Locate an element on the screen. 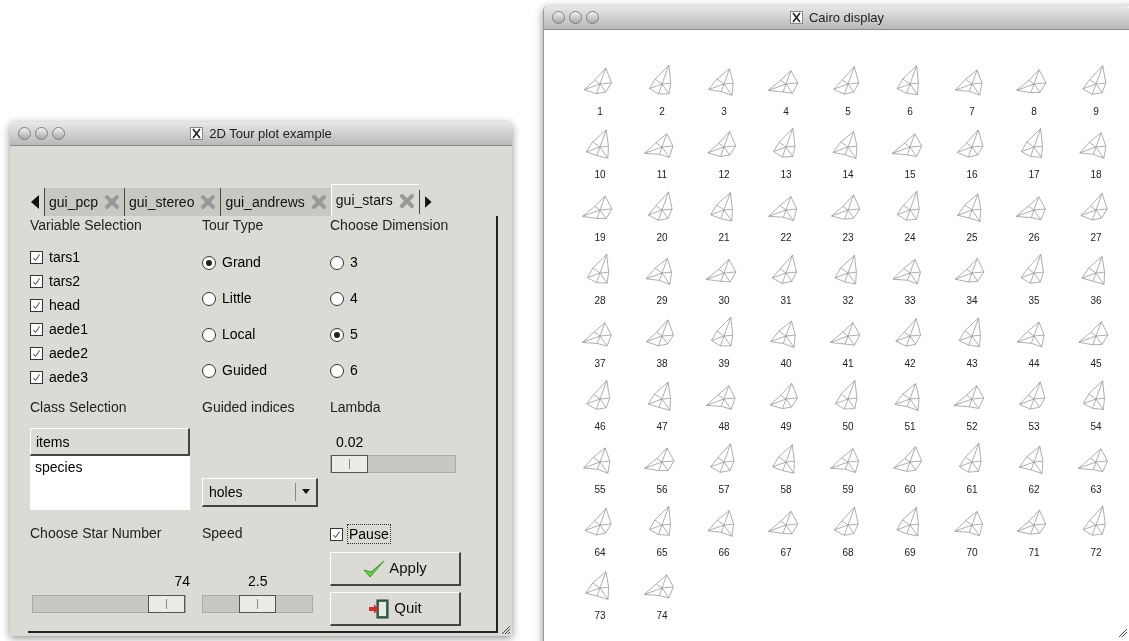 The image size is (1129, 641). star-label: 3 is located at coordinates (724, 112).